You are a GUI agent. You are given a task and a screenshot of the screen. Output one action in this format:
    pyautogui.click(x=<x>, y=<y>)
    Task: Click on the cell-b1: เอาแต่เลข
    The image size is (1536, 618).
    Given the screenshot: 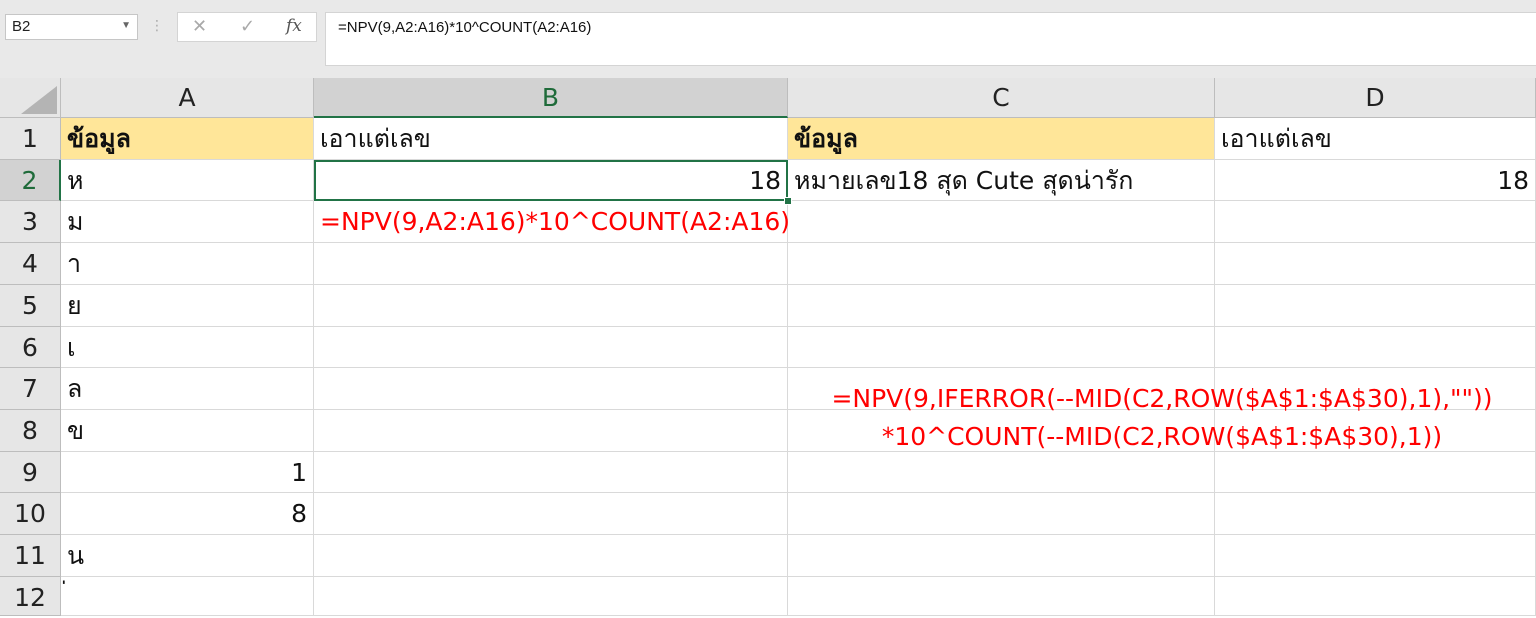 What is the action you would take?
    pyautogui.click(x=551, y=139)
    